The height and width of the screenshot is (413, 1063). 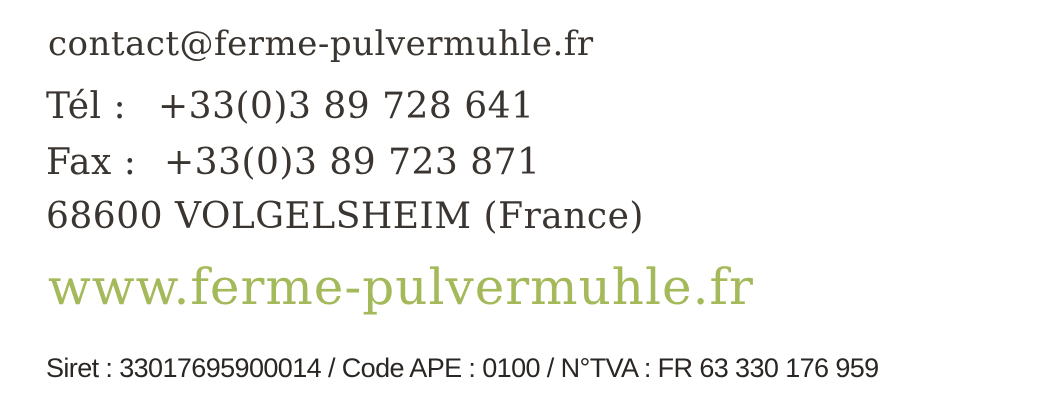 What do you see at coordinates (91, 162) in the screenshot?
I see `fax-label: Fax :` at bounding box center [91, 162].